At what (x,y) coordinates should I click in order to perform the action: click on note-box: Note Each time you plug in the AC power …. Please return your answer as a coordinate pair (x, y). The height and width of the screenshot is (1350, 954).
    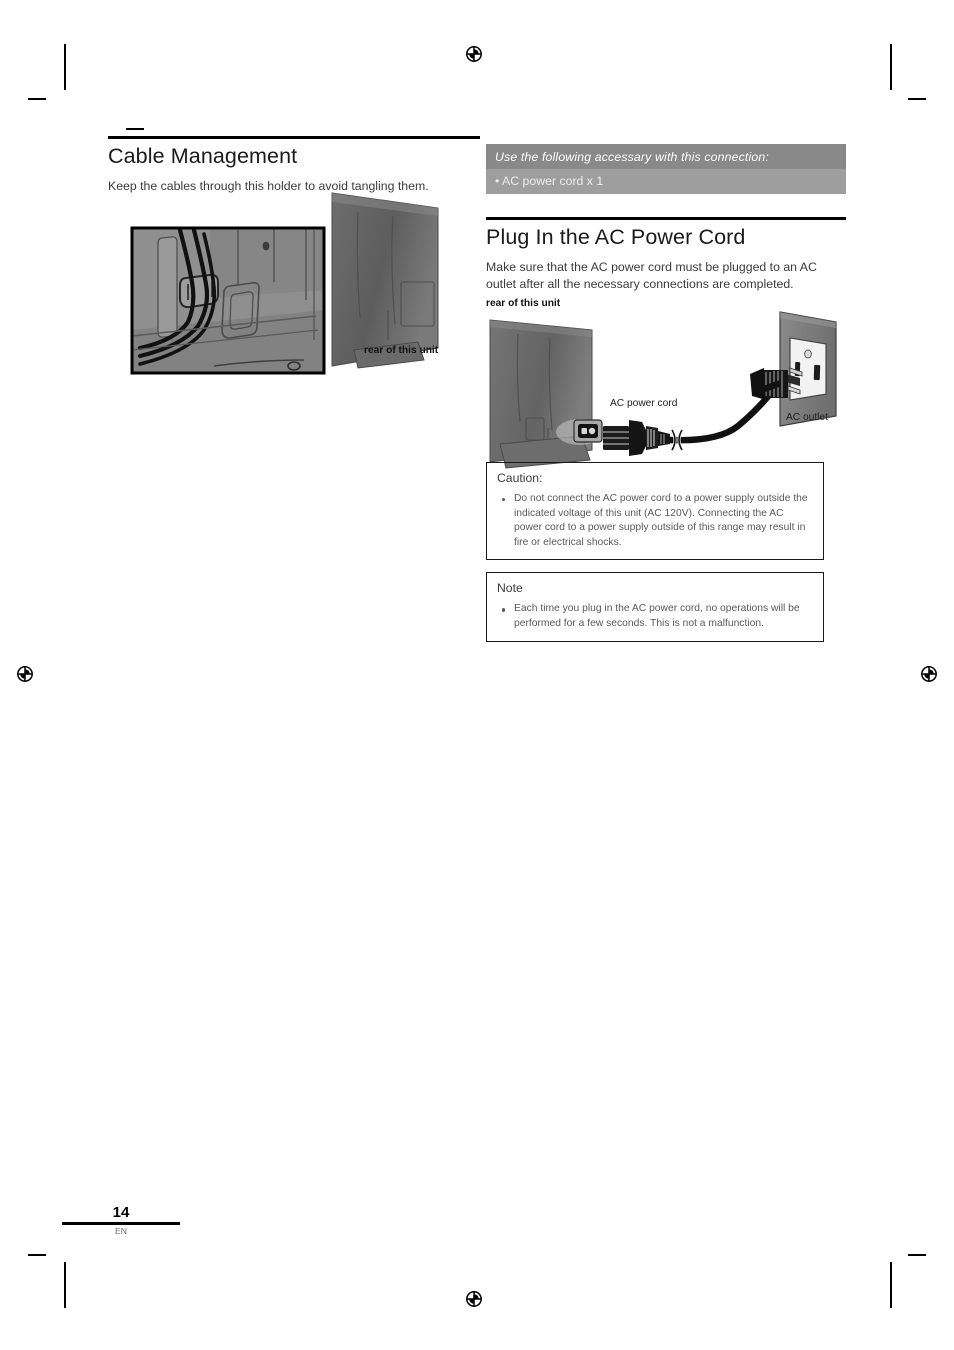
    Looking at the image, I should click on (655, 607).